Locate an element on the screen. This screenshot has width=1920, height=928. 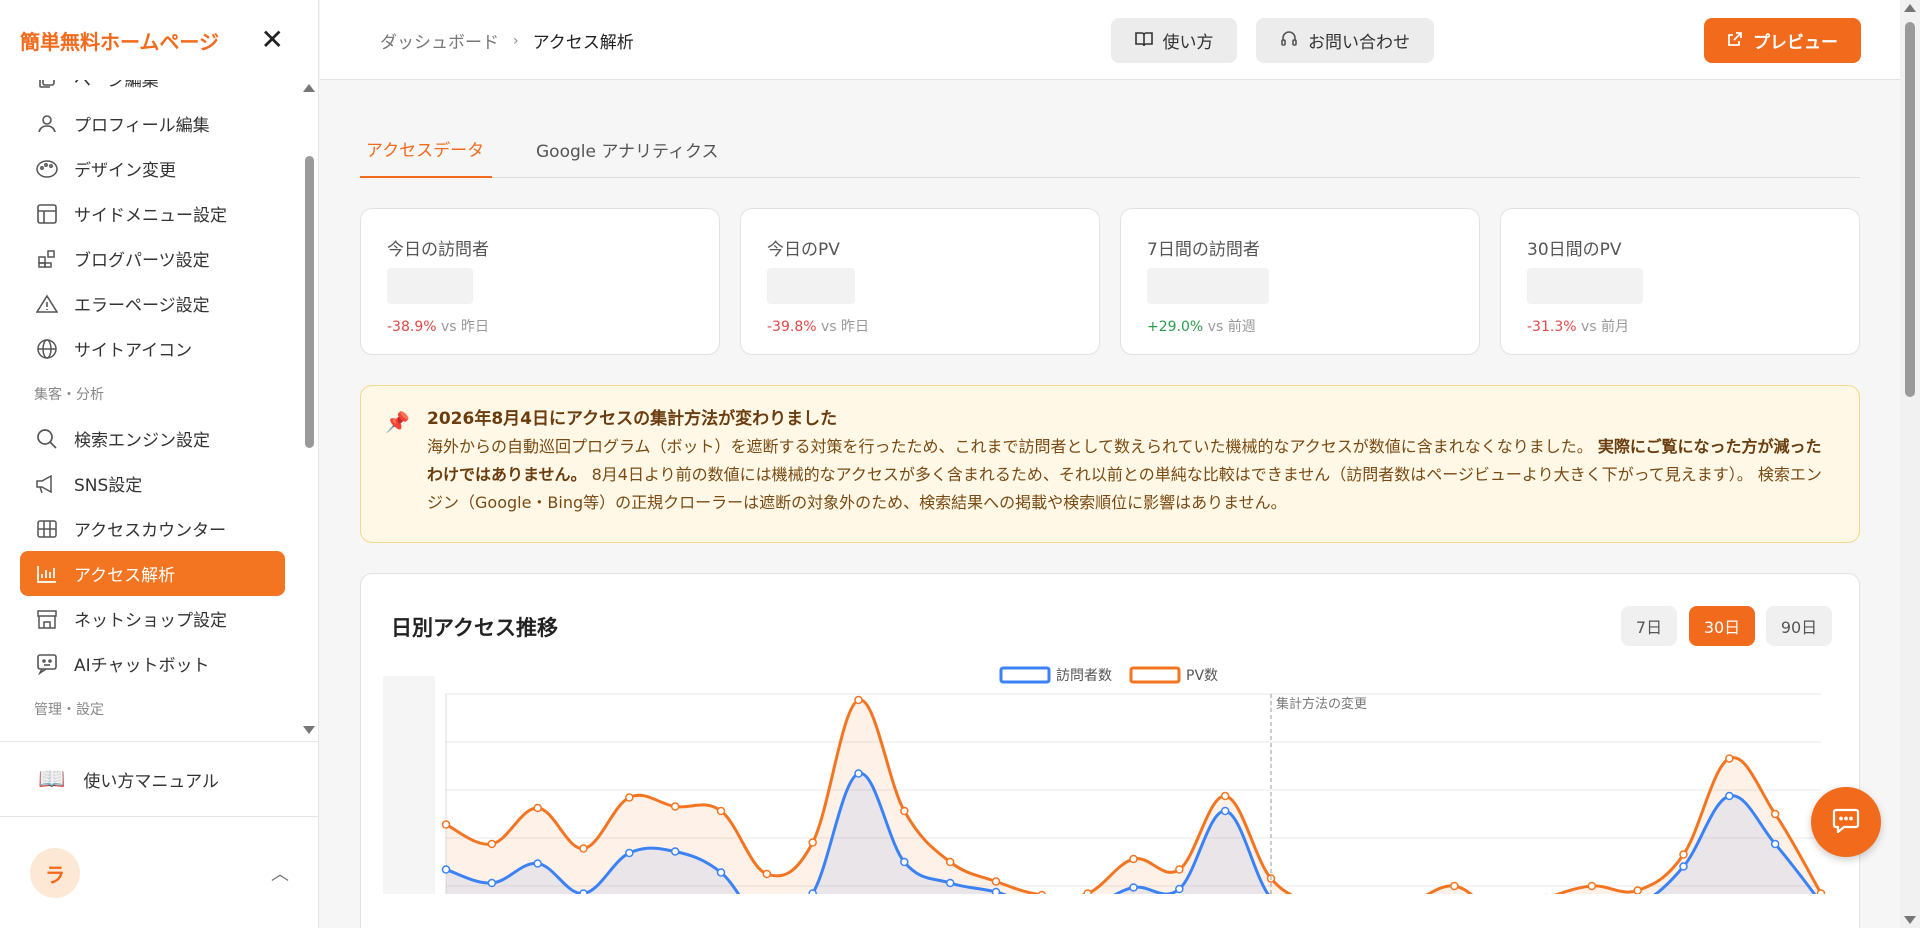
range-90d-button: 90日 is located at coordinates (1799, 626).